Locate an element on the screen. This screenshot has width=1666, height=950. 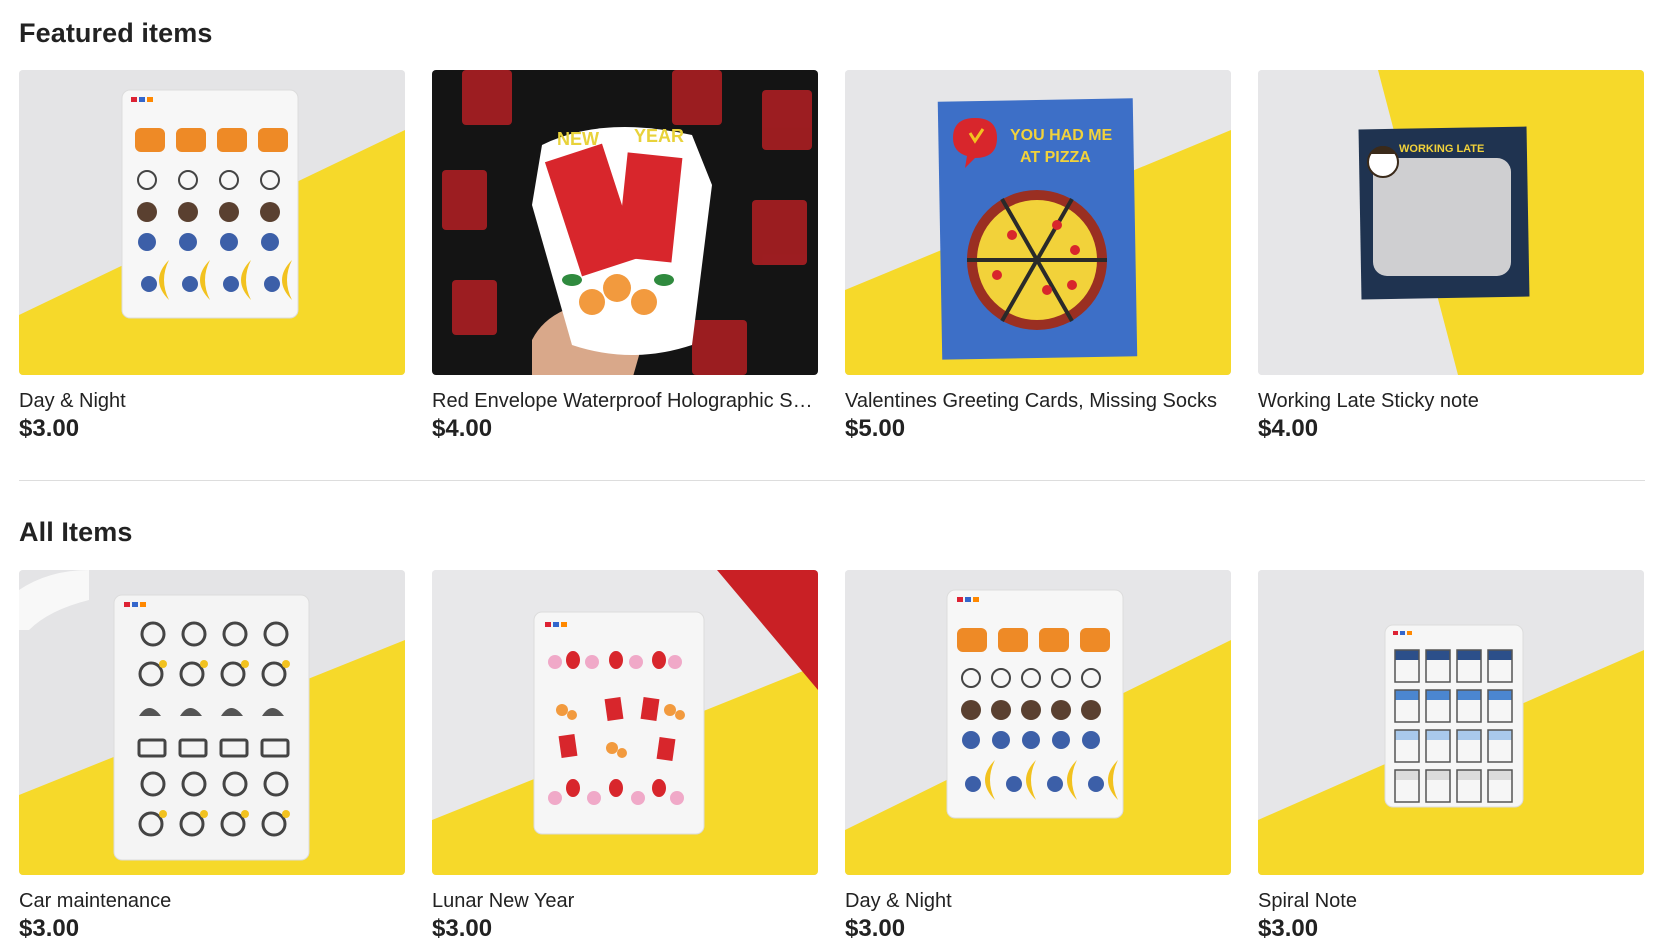
listing-card: Car maintenance $3.00 is located at coordinates (212, 756).